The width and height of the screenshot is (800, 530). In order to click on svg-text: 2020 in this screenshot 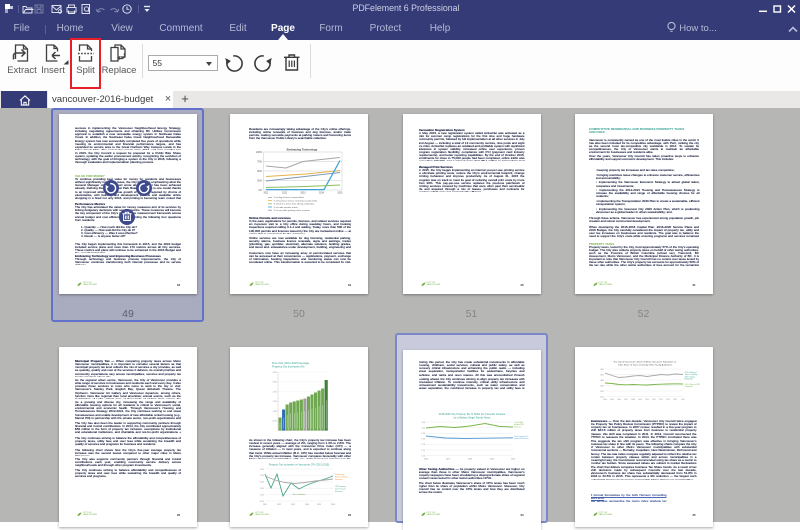, I will do `click(512, 460)`.